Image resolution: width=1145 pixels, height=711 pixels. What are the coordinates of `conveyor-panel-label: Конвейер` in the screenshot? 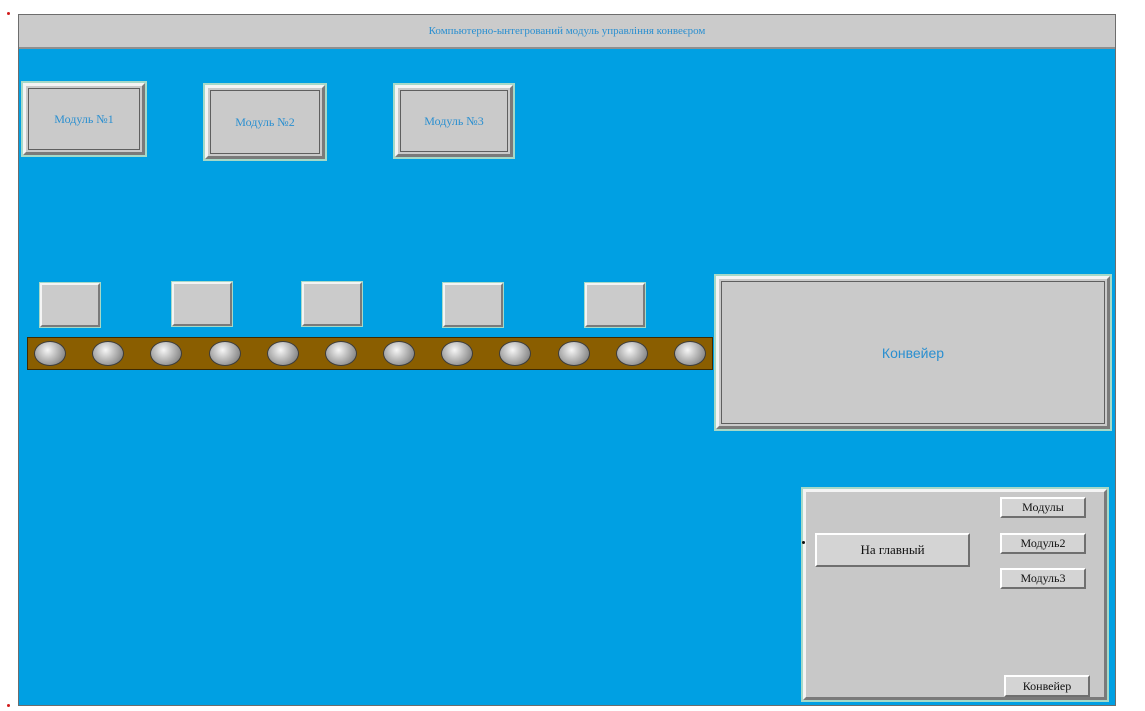 It's located at (913, 352).